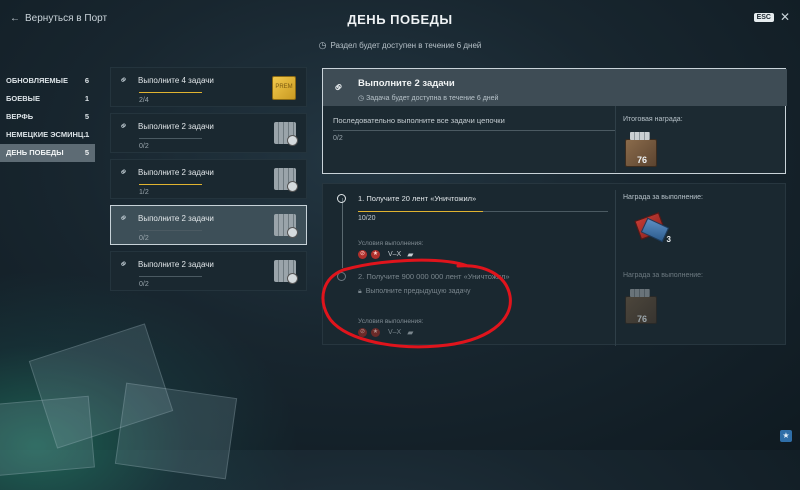 The width and height of the screenshot is (800, 490). I want to click on category-label: ОБНОВЛЯЕМЫЕ, so click(37, 80).